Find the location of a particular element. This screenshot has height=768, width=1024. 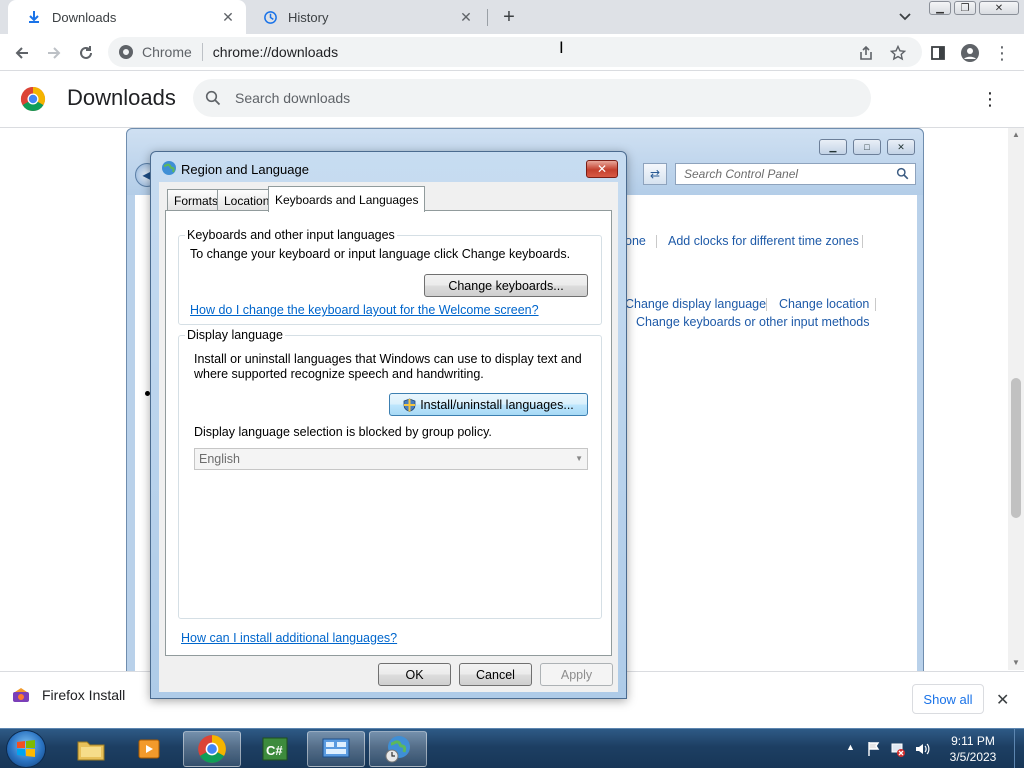

taskbar-control-panel is located at coordinates (336, 749).